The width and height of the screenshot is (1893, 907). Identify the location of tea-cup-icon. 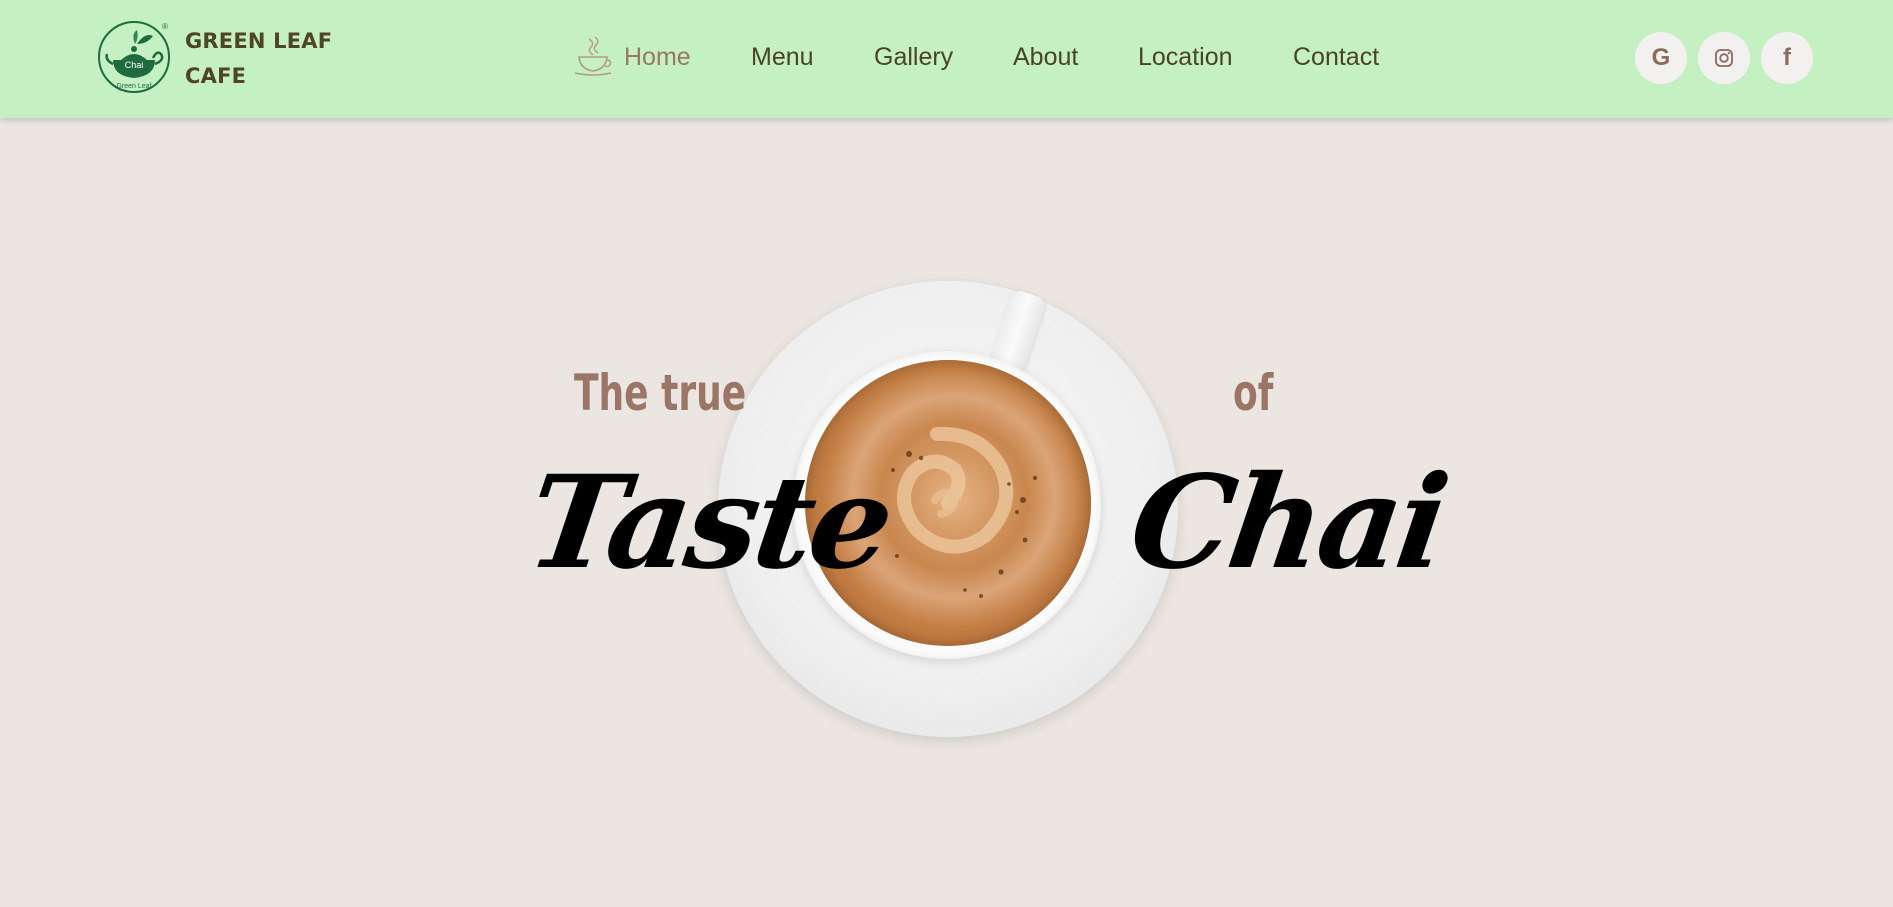
(593, 56).